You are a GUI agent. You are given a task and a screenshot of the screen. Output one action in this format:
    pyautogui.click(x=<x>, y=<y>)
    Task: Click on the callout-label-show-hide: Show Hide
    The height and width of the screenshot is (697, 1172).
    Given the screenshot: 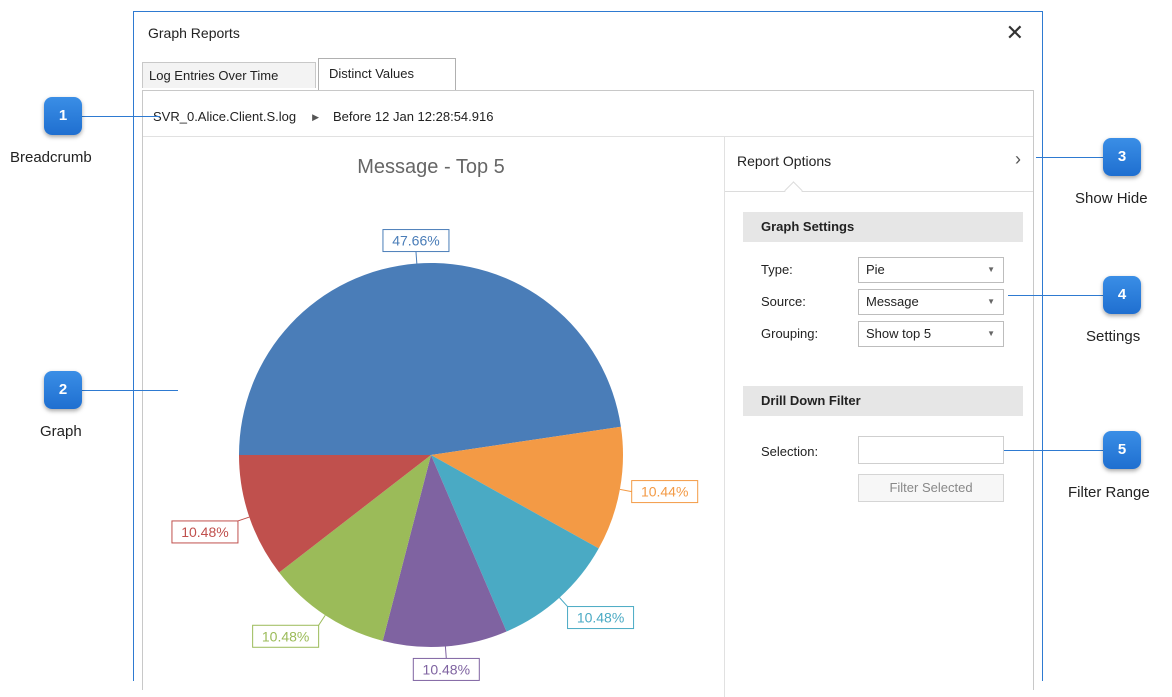 What is the action you would take?
    pyautogui.click(x=1111, y=198)
    